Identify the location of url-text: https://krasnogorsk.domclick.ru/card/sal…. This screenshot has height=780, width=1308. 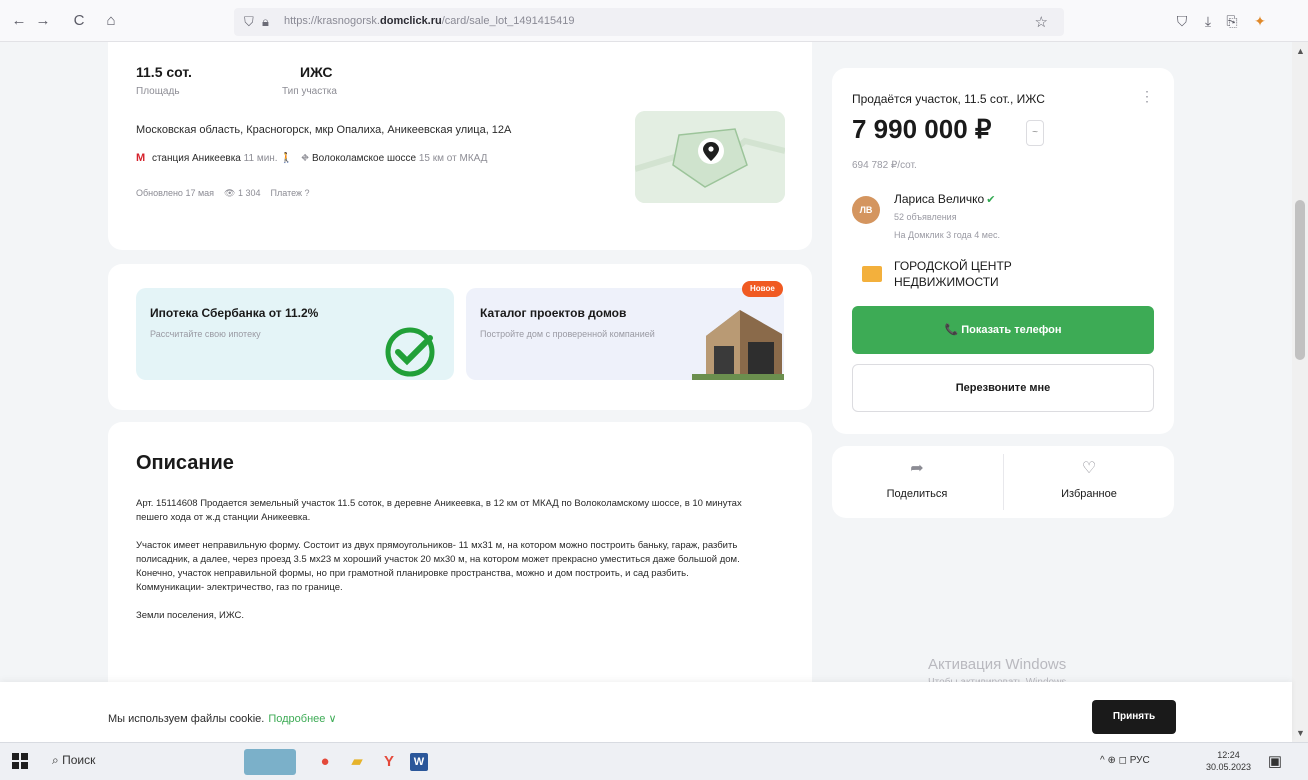
(429, 21).